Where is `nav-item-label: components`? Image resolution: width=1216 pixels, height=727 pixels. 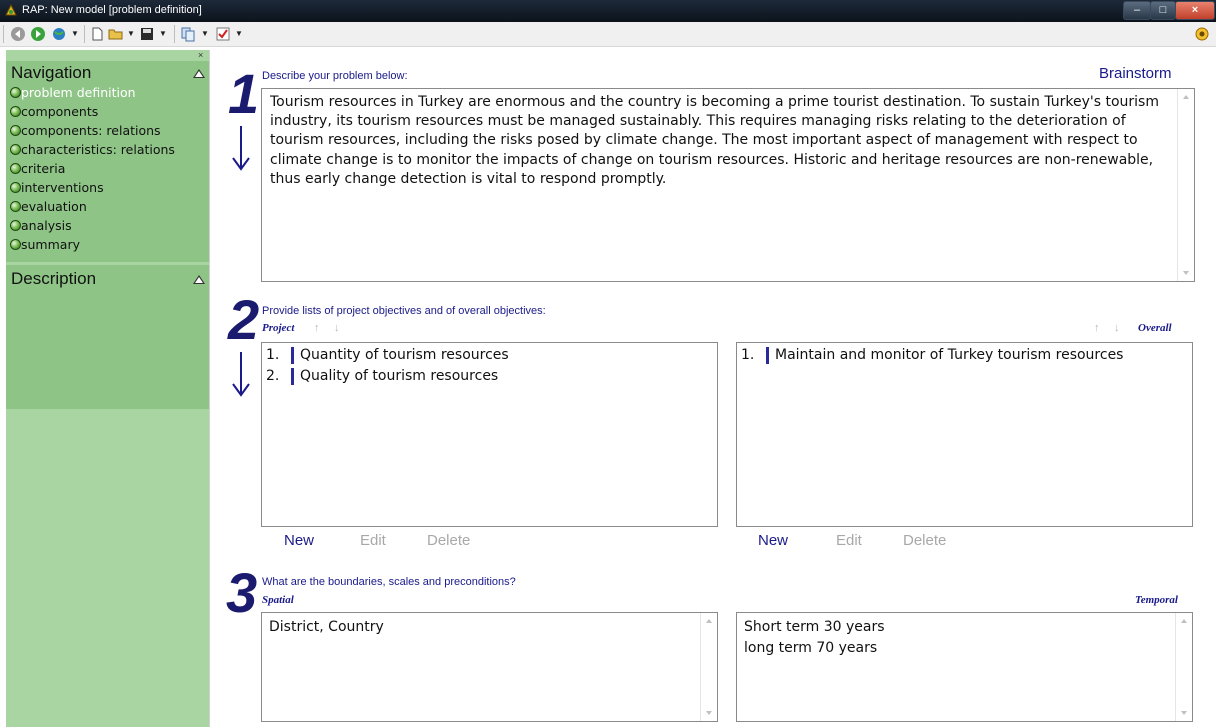 nav-item-label: components is located at coordinates (60, 111).